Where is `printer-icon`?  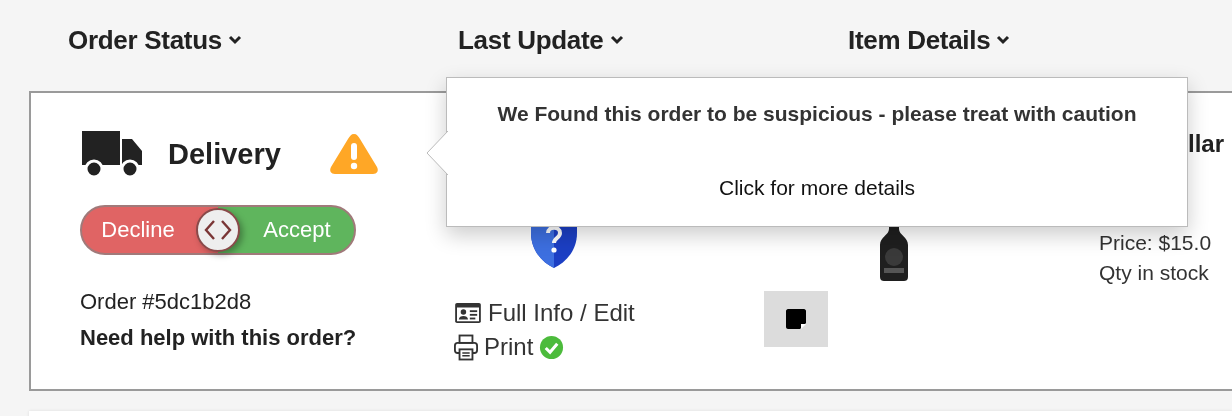 printer-icon is located at coordinates (466, 347).